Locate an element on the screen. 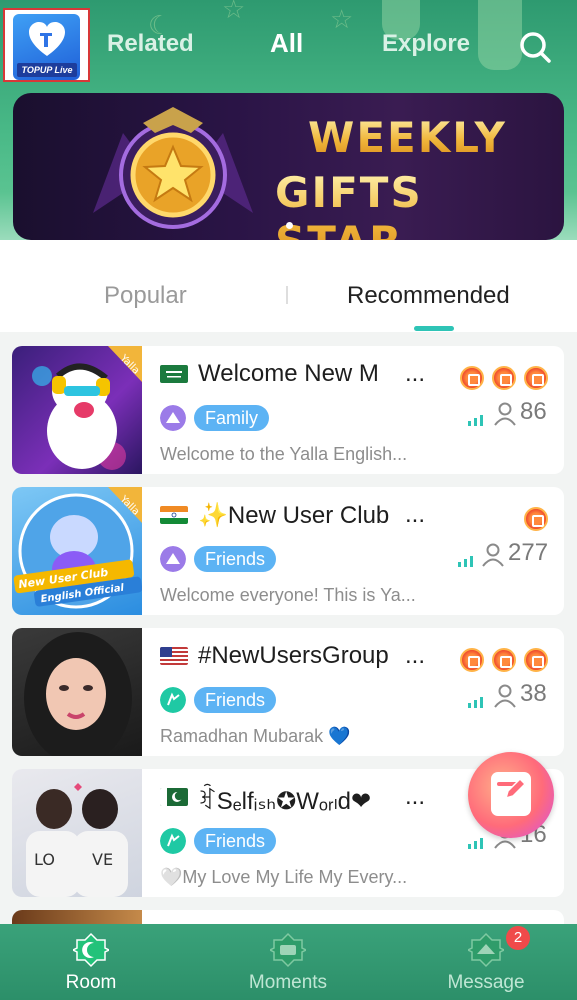 This screenshot has width=577, height=1000. banner-title-line1: WEEKLY is located at coordinates (407, 137).